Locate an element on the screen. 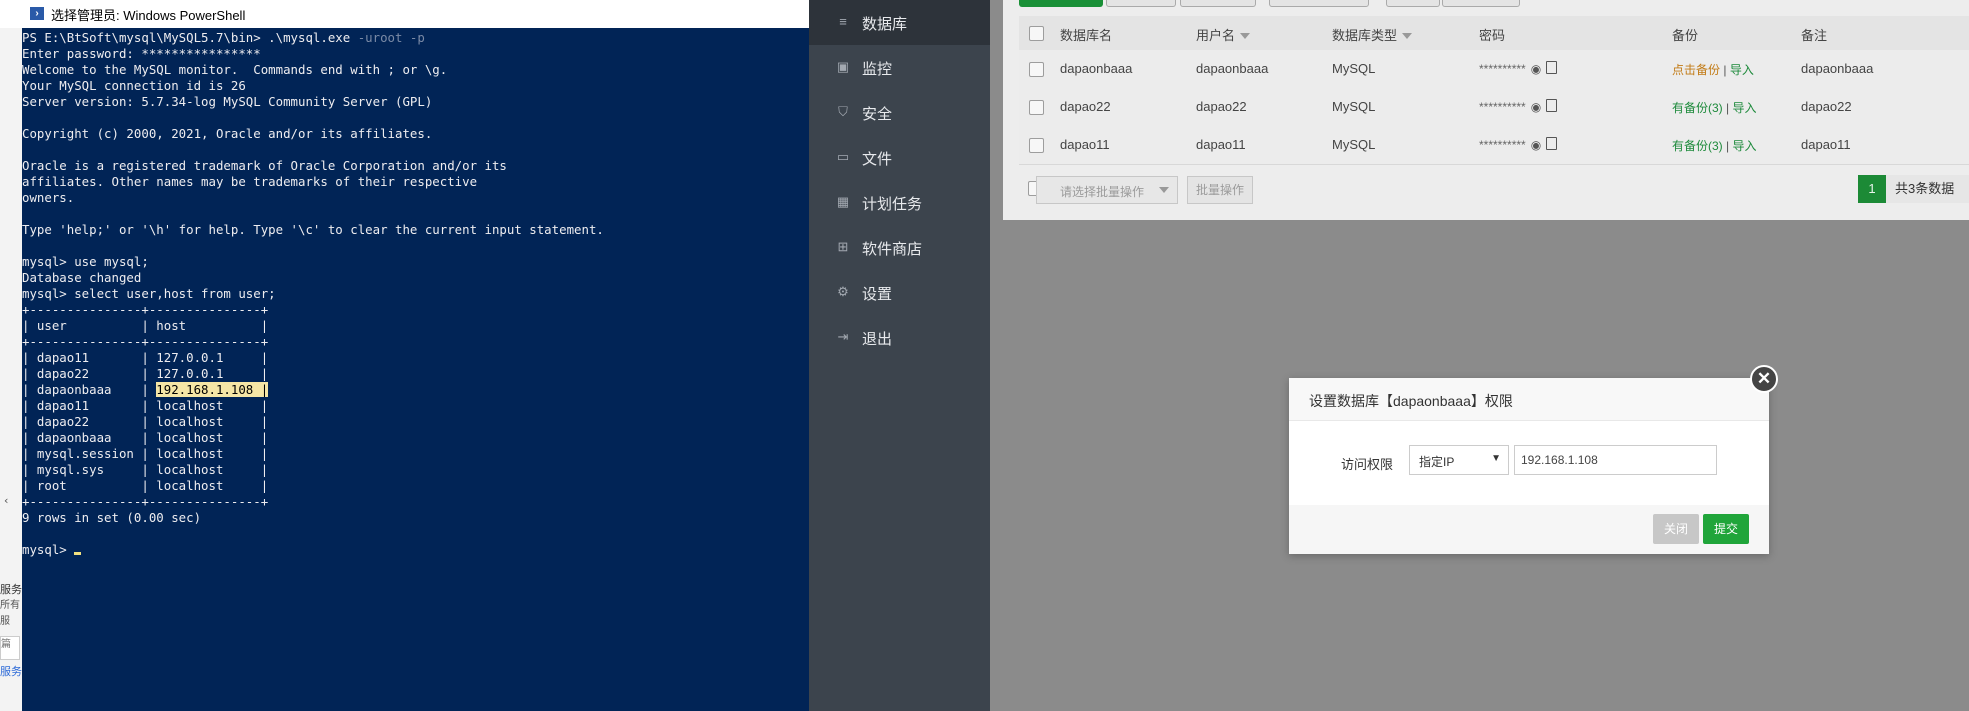 The image size is (1969, 711). sidebar-item-label: 软件商店 is located at coordinates (892, 249).